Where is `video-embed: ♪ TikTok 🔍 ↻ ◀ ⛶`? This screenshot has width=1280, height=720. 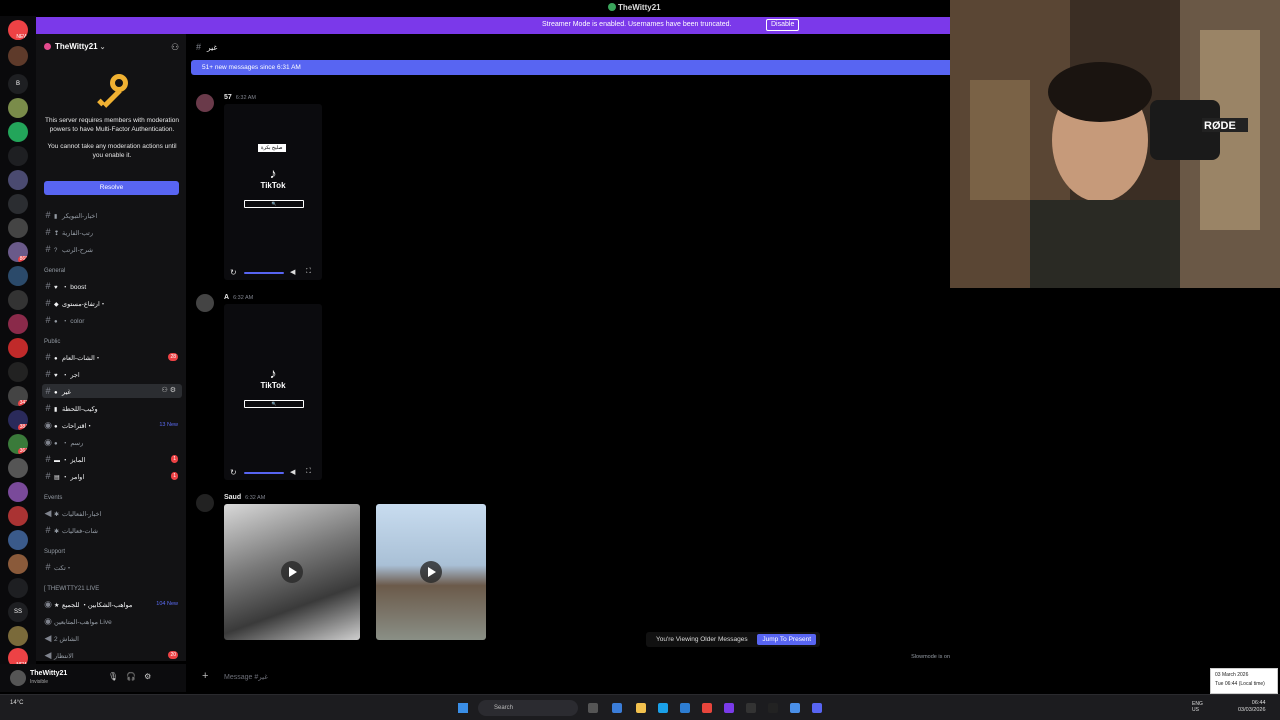
video-embed: ♪ TikTok 🔍 ↻ ◀ ⛶ is located at coordinates (273, 392).